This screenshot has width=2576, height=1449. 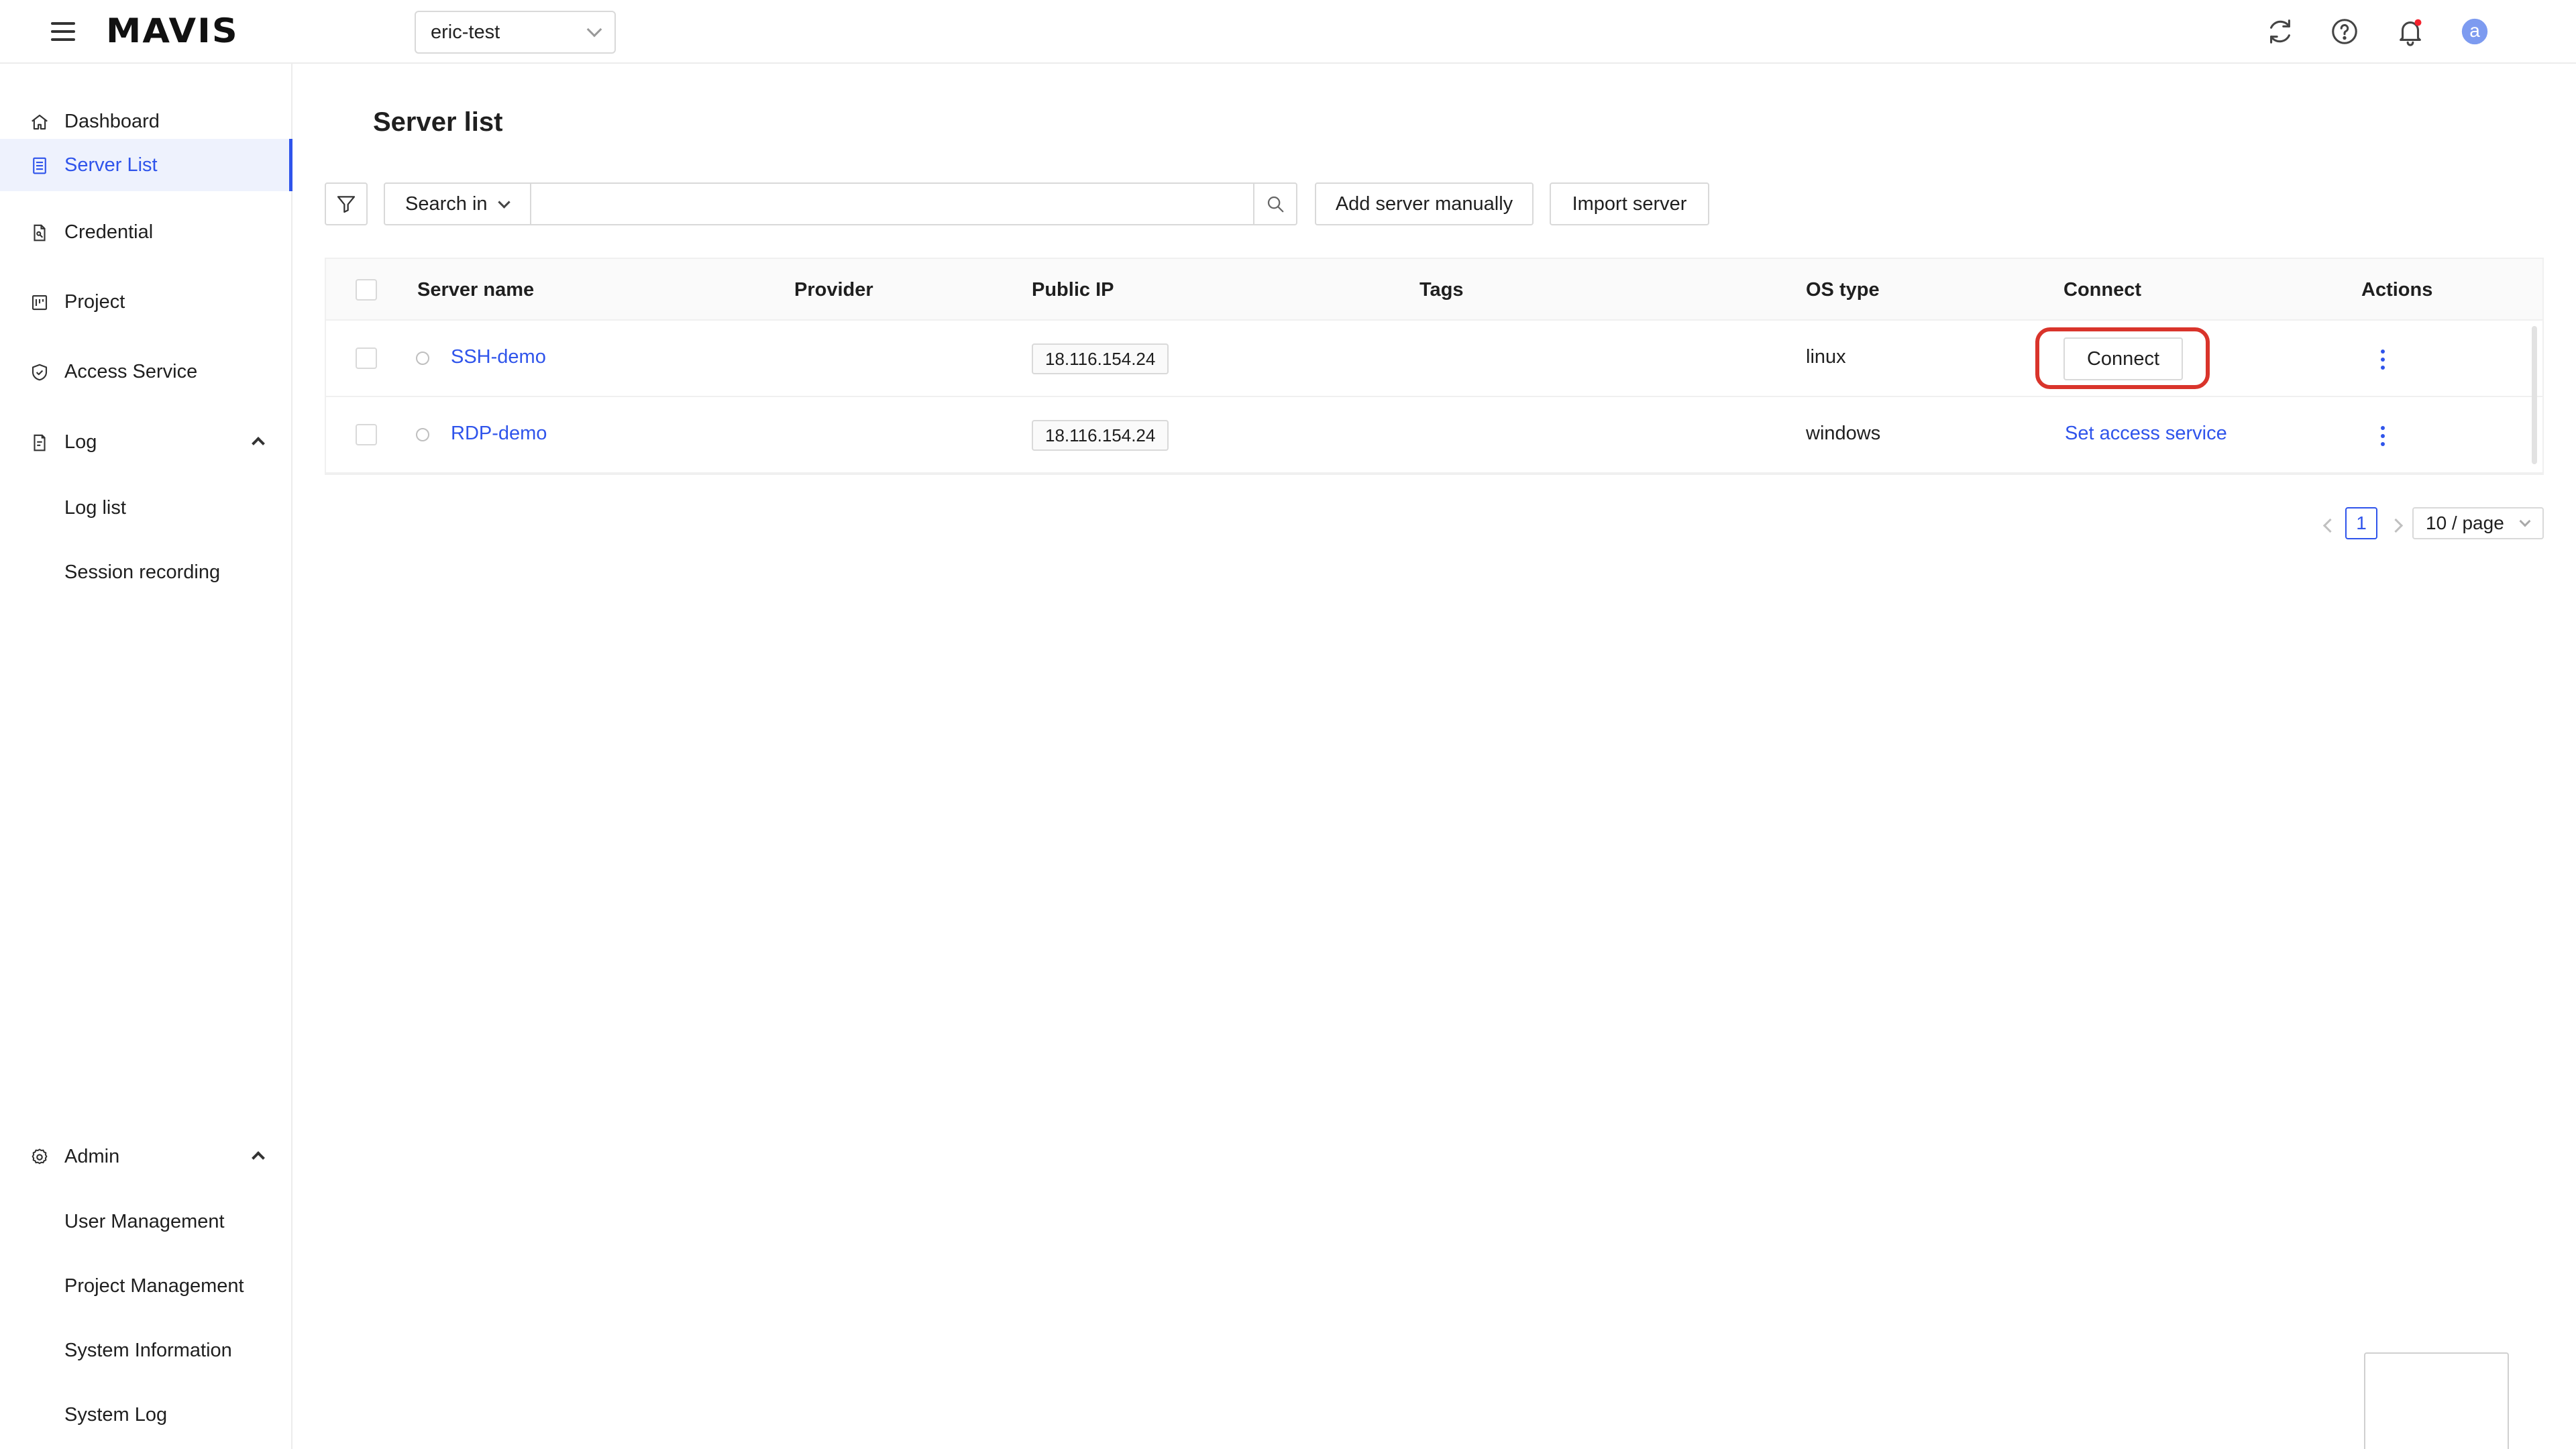 I want to click on avatar: a, so click(x=2474, y=31).